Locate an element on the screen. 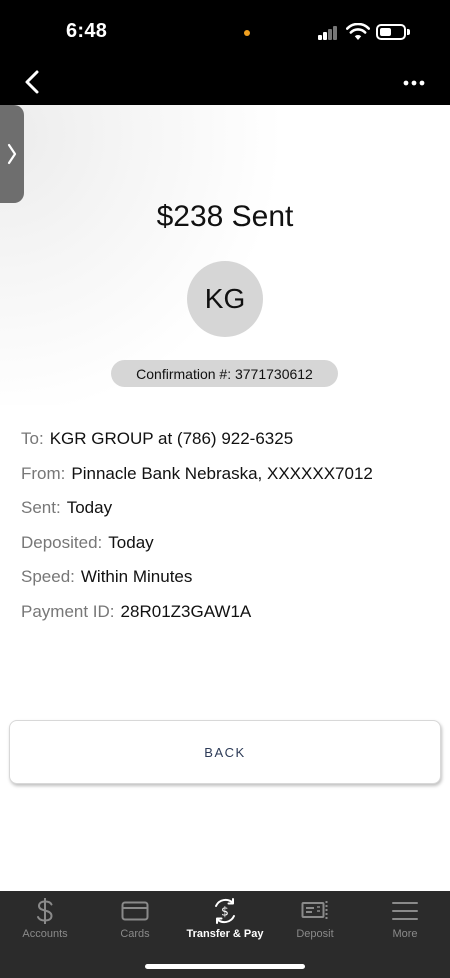 The height and width of the screenshot is (978, 450). tab-label: Deposit is located at coordinates (315, 934).